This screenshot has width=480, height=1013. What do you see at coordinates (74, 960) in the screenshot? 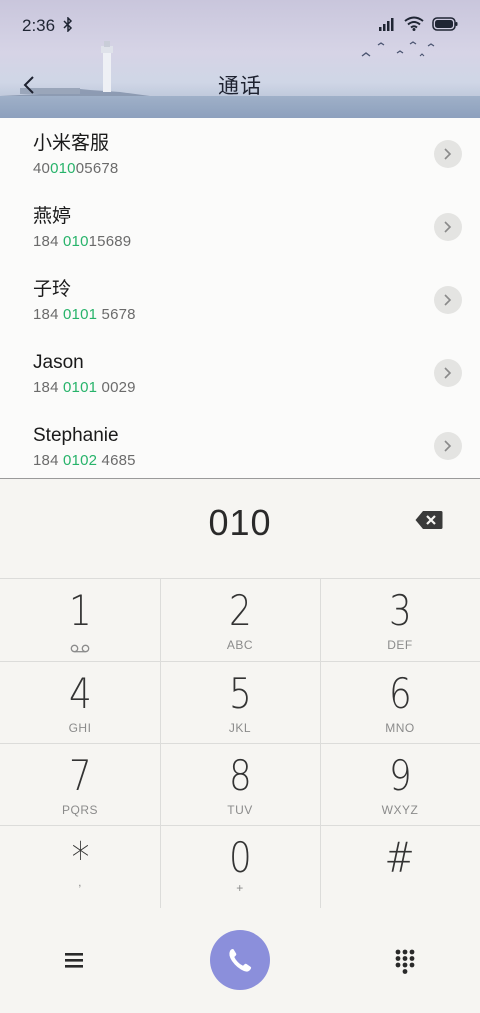
I see `menu-icon` at bounding box center [74, 960].